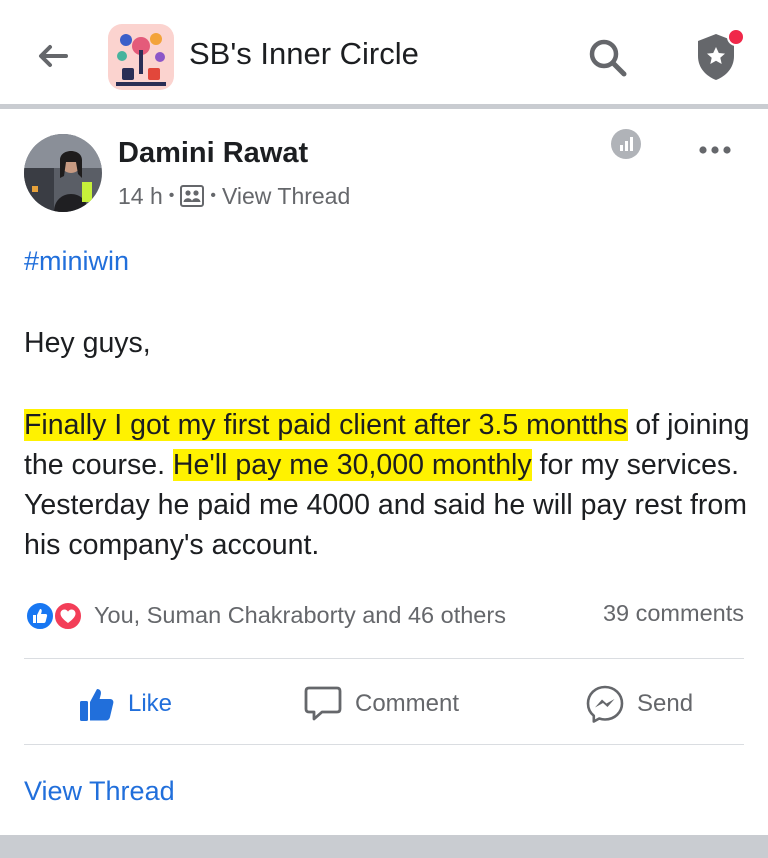 Image resolution: width=768 pixels, height=858 pixels. I want to click on author-avatar, so click(63, 173).